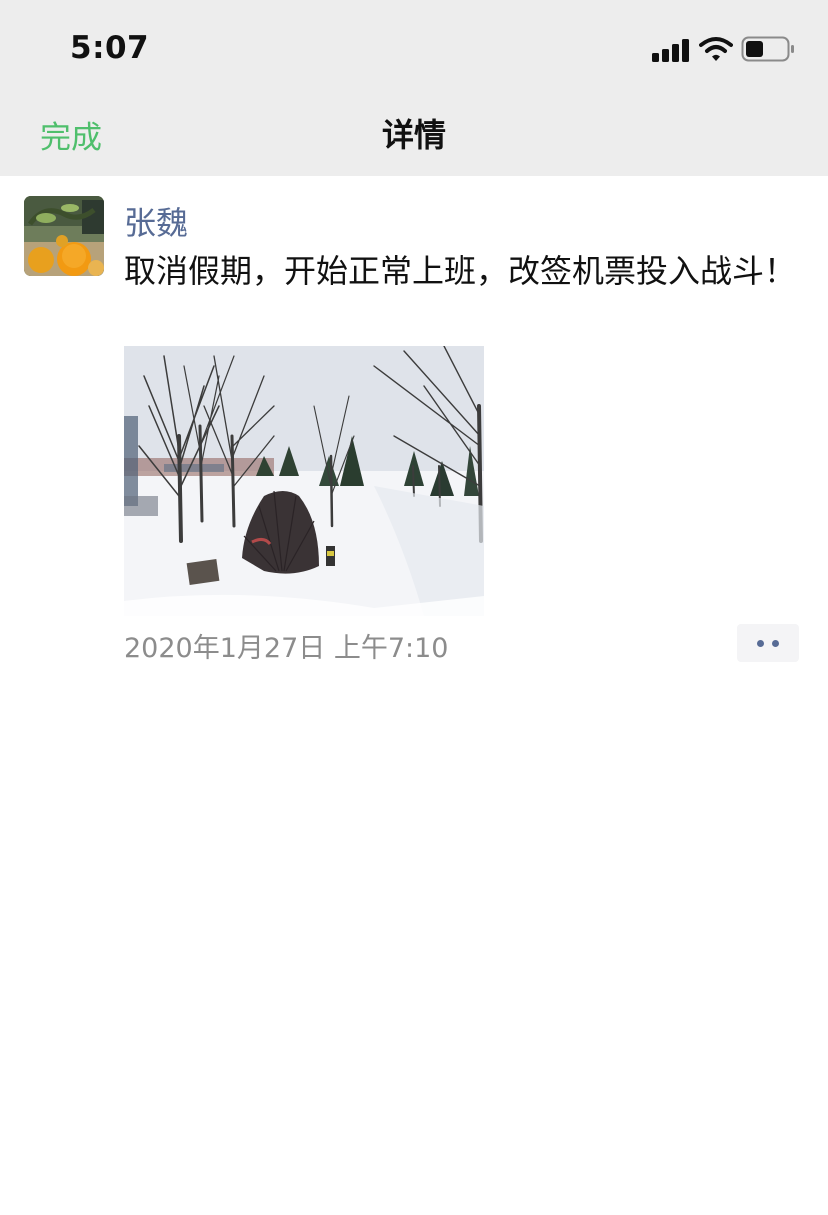 The height and width of the screenshot is (1215, 828). I want to click on post-timestamp: 2020年1月27日 上午7:10, so click(286, 648).